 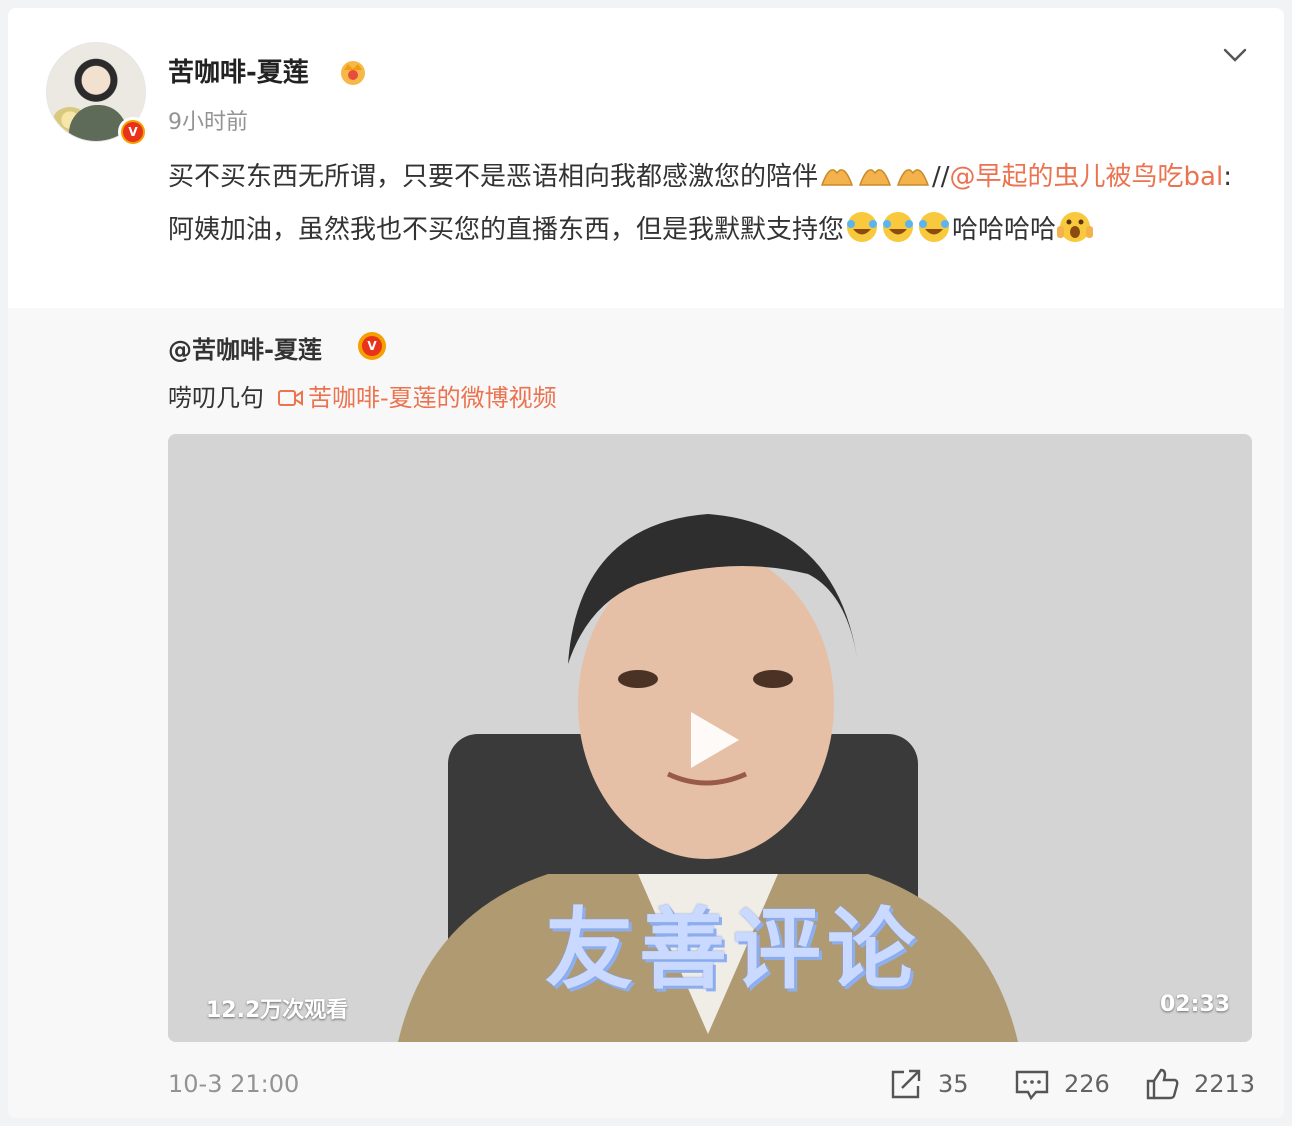 I want to click on chevron-down-icon, so click(x=1235, y=55).